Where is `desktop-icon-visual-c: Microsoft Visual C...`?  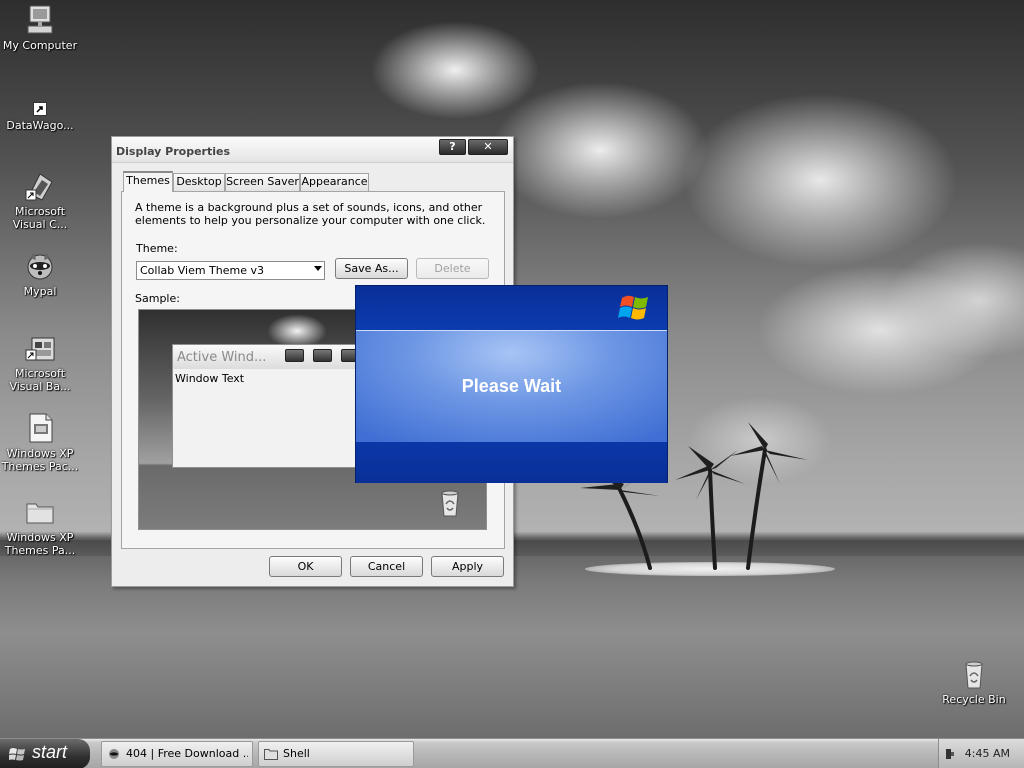 desktop-icon-visual-c: Microsoft Visual C... is located at coordinates (40, 200).